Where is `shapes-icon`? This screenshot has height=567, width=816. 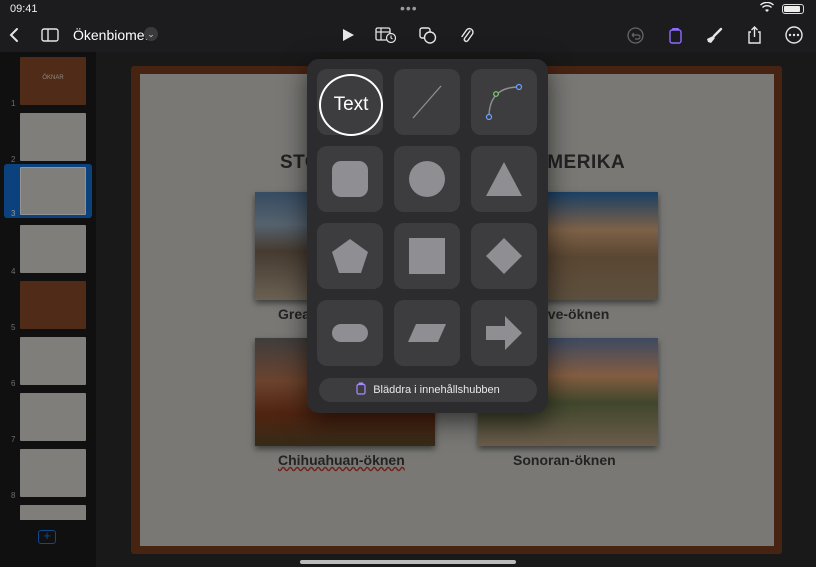 shapes-icon is located at coordinates (428, 35).